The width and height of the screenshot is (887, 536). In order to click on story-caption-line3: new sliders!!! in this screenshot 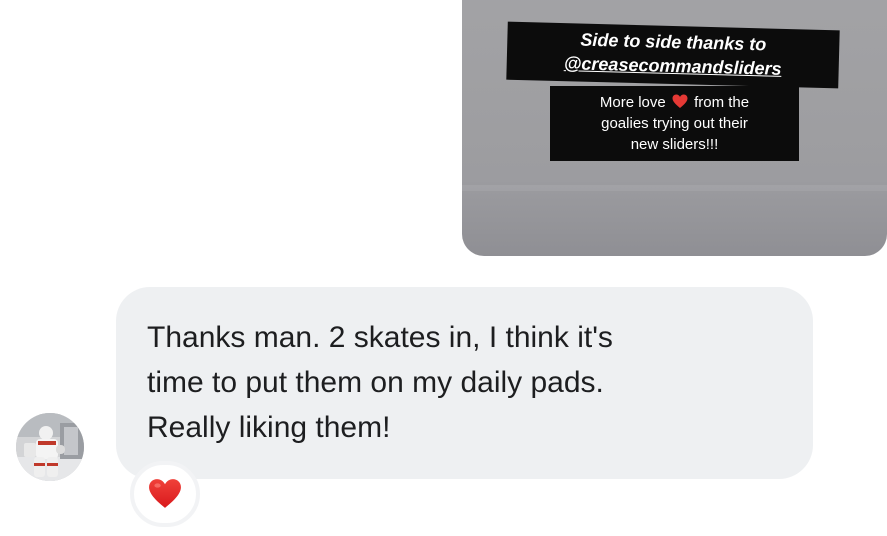, I will do `click(674, 144)`.